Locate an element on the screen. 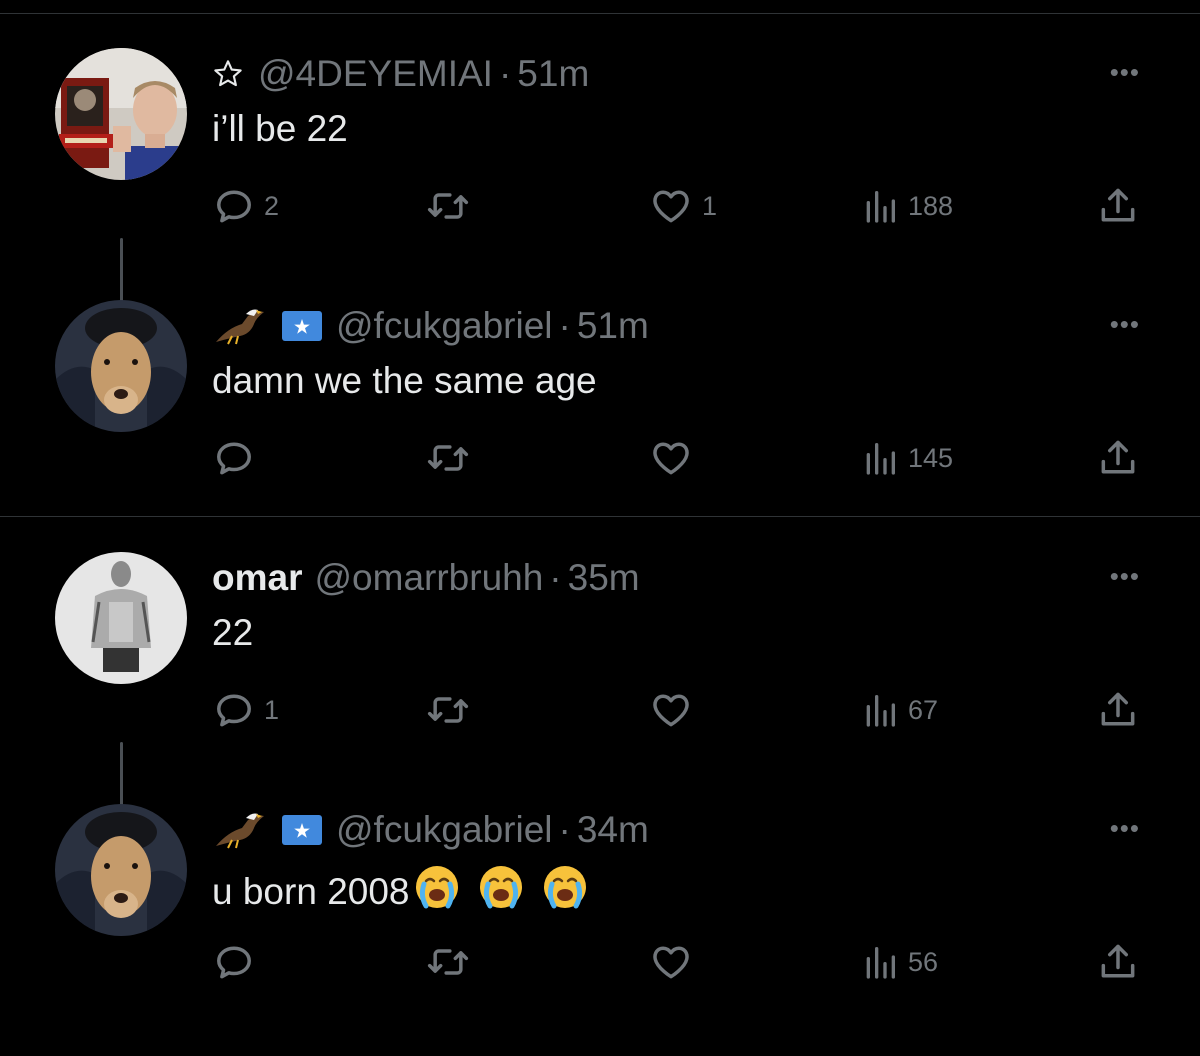 This screenshot has height=1056, width=1200. tweet-actions: 145 is located at coordinates (600, 458).